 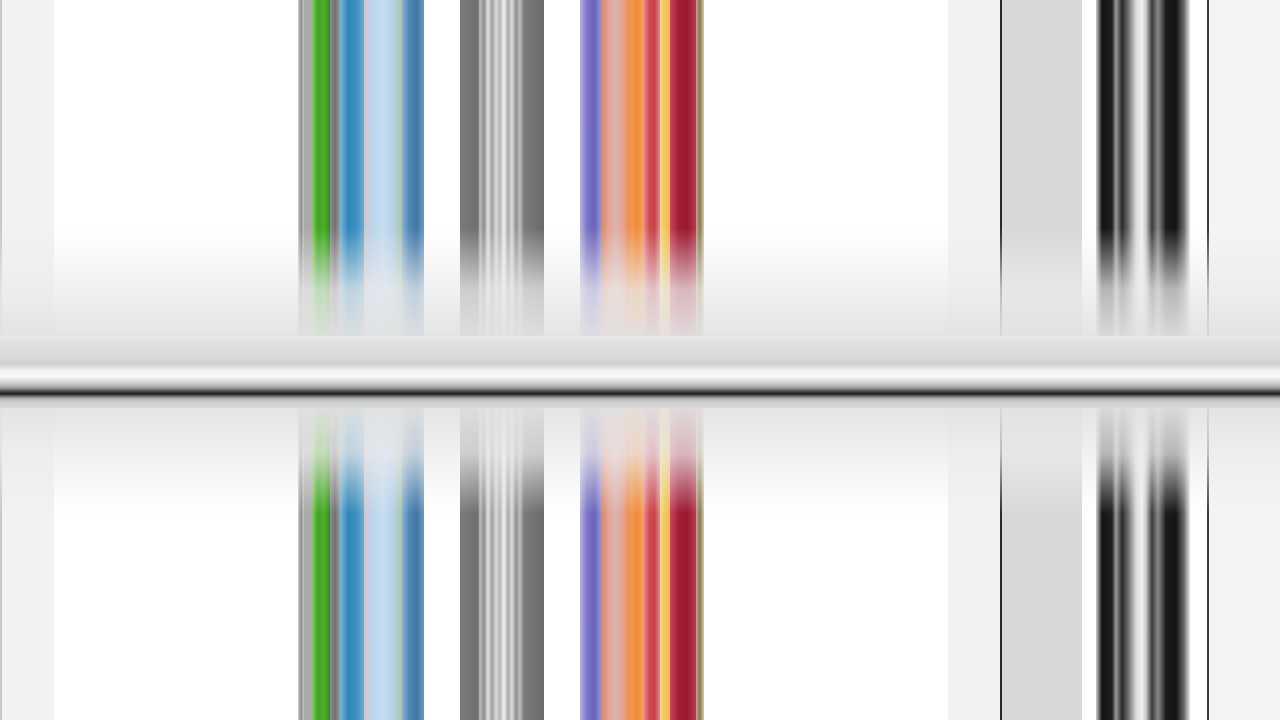 I want to click on center-horizontal-bar, so click(x=640, y=372).